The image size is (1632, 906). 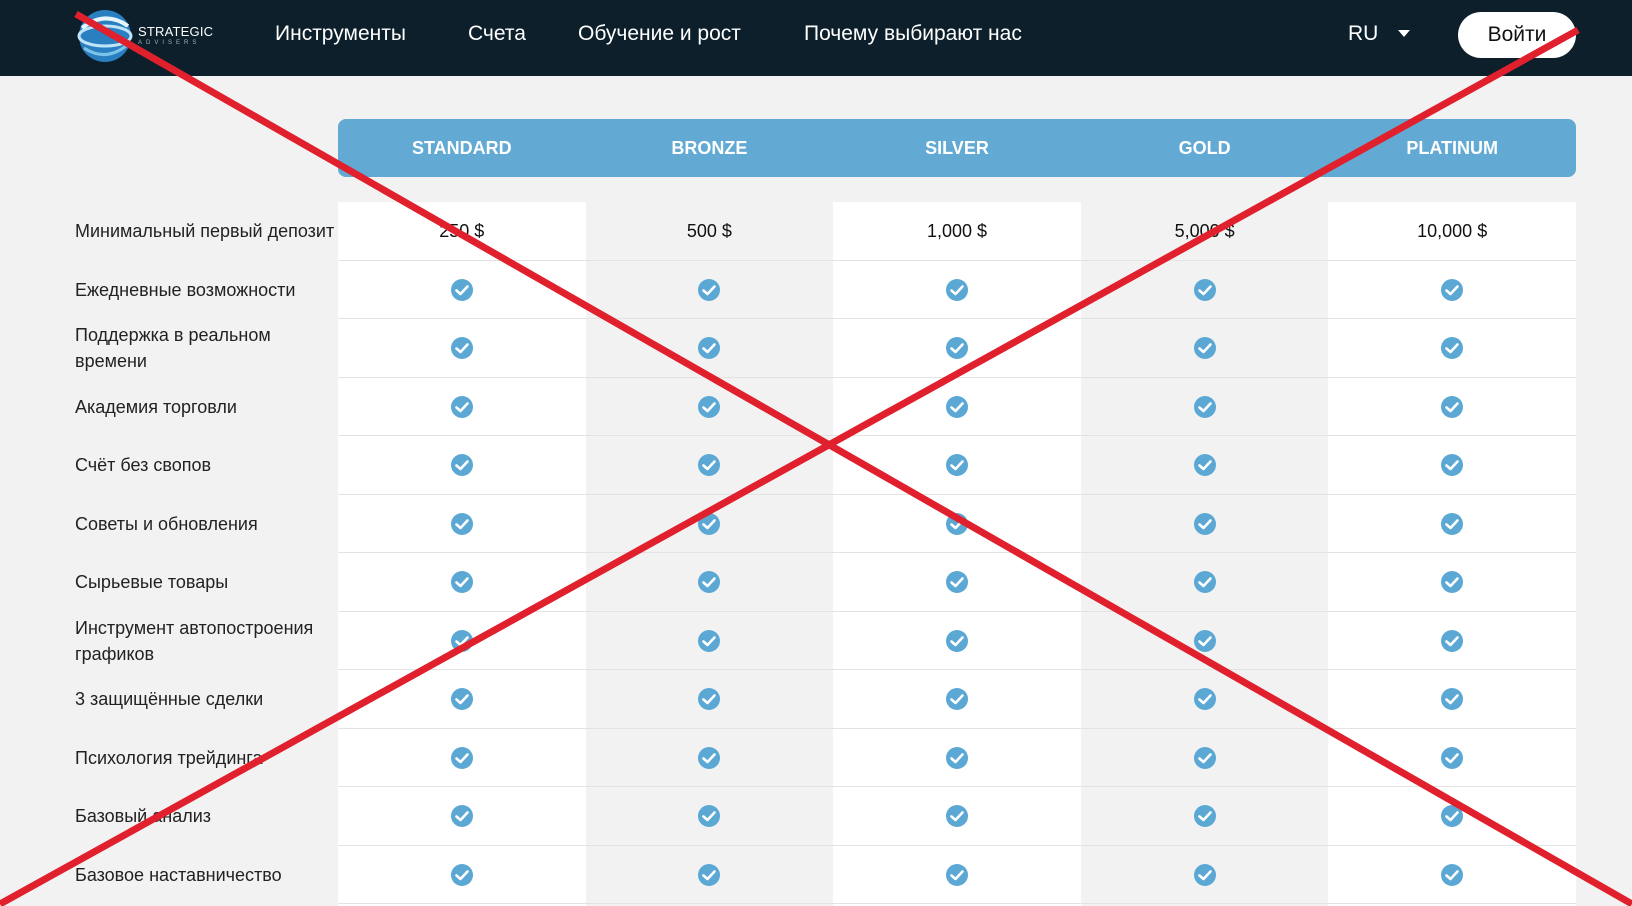 What do you see at coordinates (178, 874) in the screenshot?
I see `feature-label: Базовое наставничество` at bounding box center [178, 874].